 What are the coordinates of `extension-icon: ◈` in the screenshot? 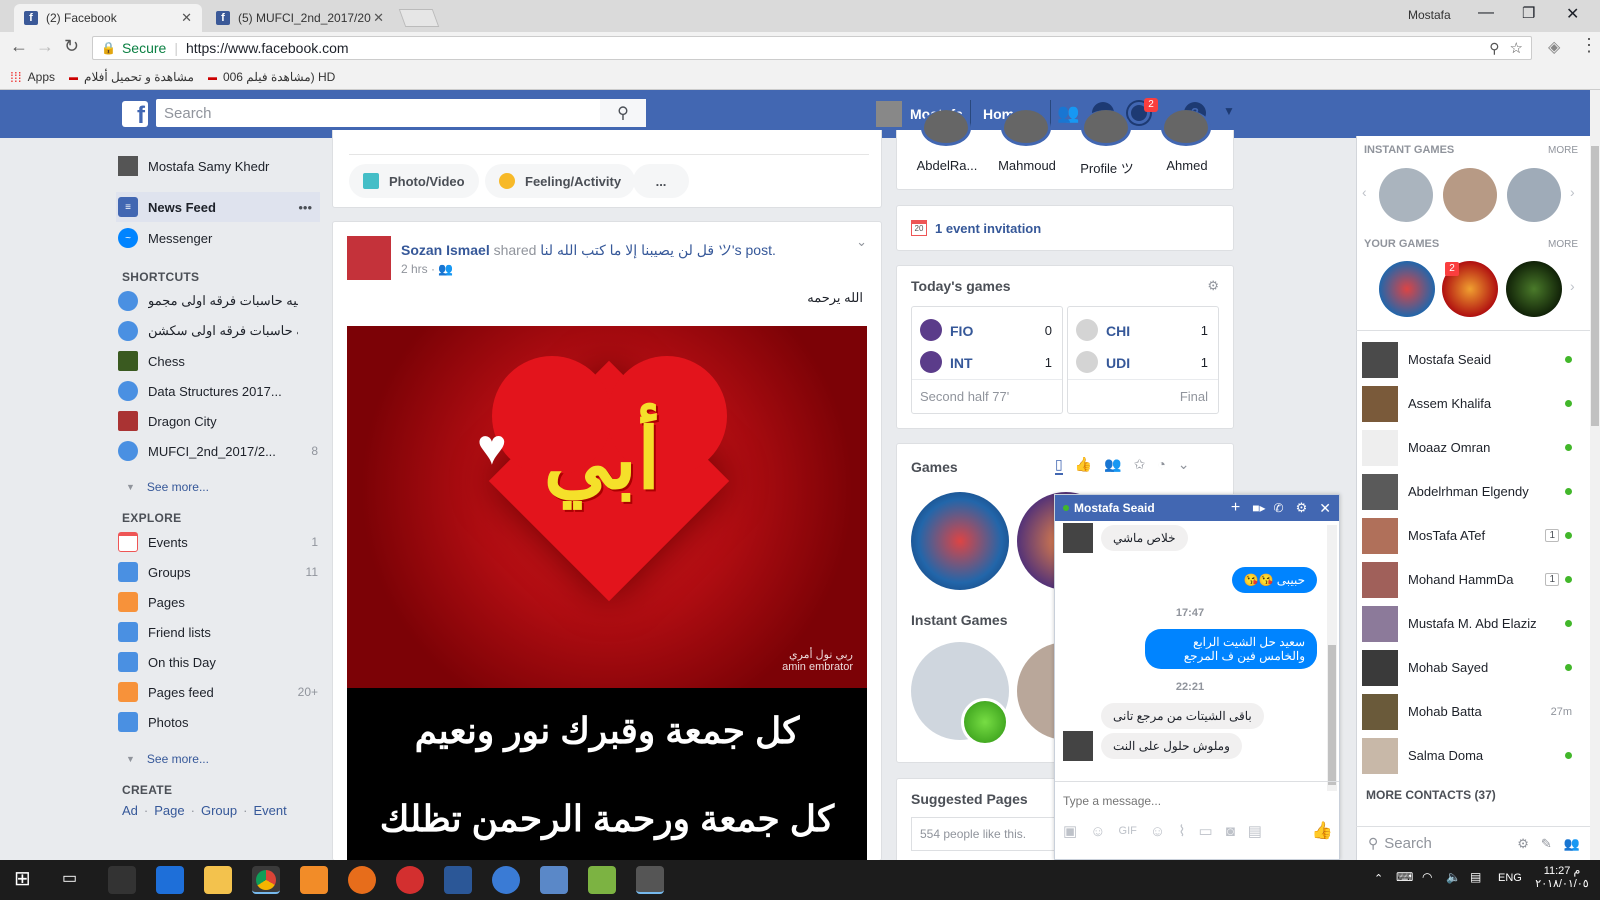 It's located at (1554, 47).